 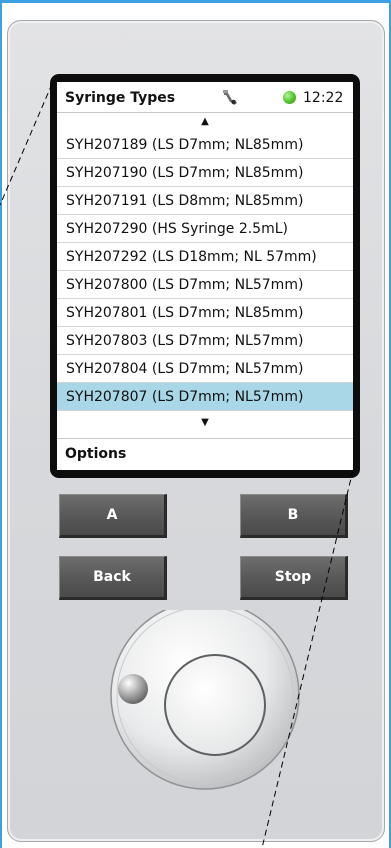 I want to click on syringe-type-item: SYH207290 (HS Syringe 2.5mL), so click(x=205, y=229).